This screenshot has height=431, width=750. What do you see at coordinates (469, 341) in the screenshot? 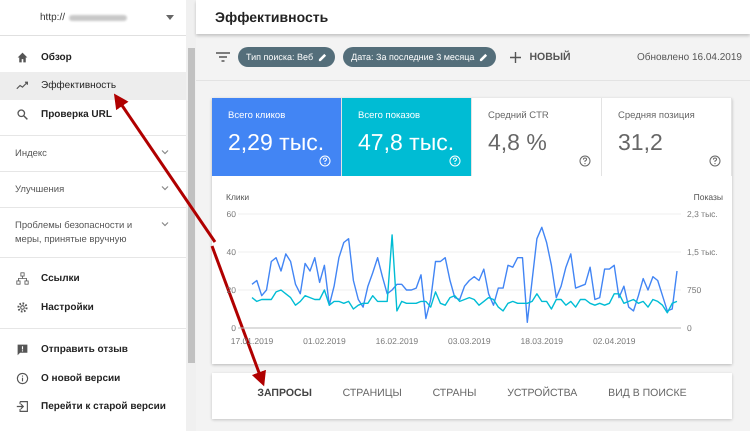
I see `axis-label: 03.03.2019` at bounding box center [469, 341].